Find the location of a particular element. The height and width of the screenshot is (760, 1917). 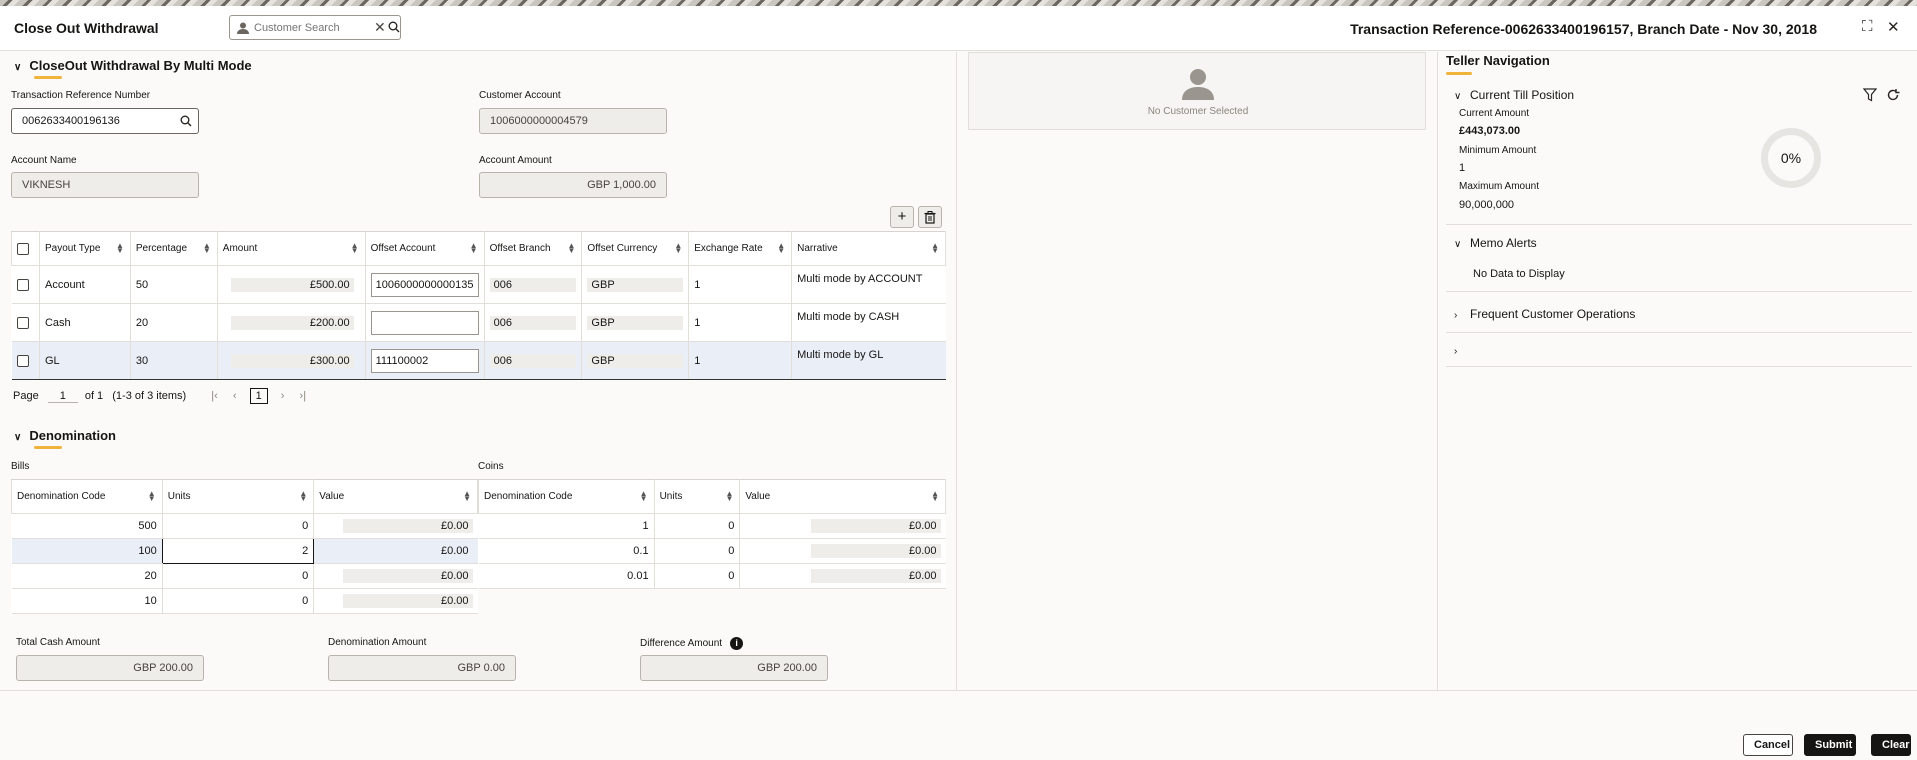

col-offset-account: Offset Account ▲ ▼ is located at coordinates (424, 248).